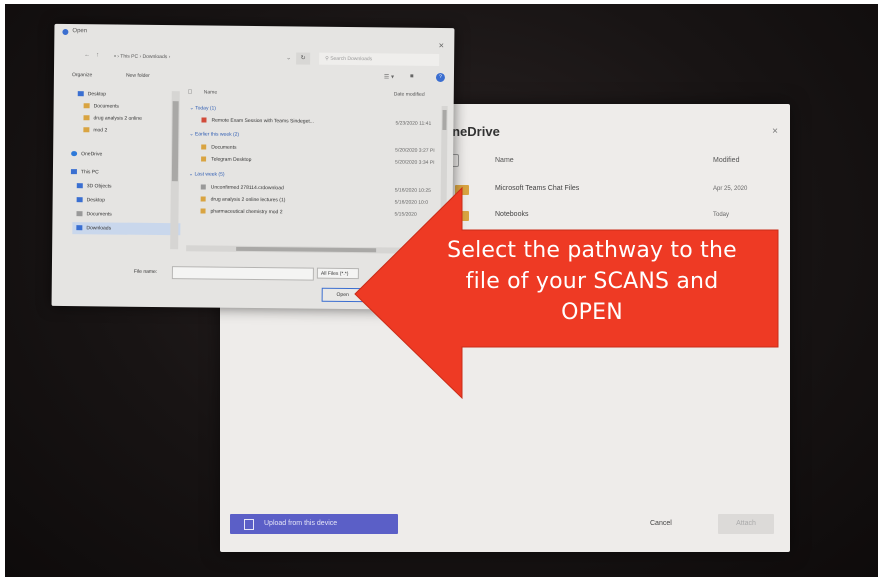 This screenshot has width=883, height=581. I want to click on search-placeholder: Search Downloads, so click(351, 59).